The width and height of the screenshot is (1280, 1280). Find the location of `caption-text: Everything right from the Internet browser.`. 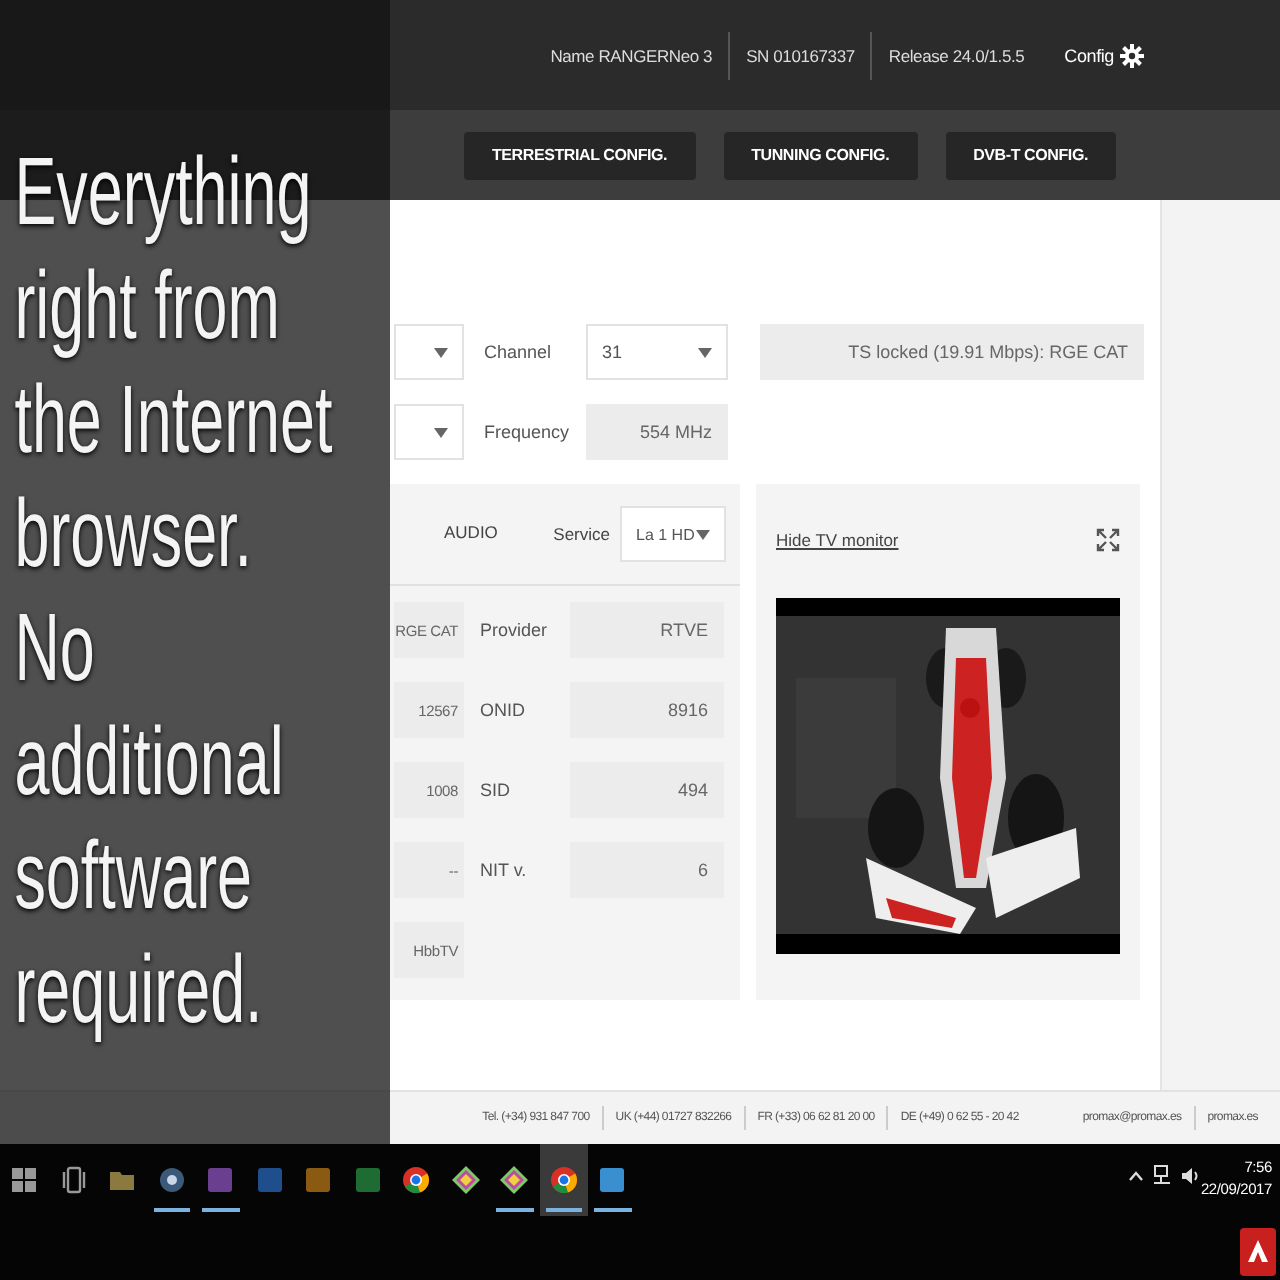

caption-text: Everything right from the Internet browser. is located at coordinates (173, 365).